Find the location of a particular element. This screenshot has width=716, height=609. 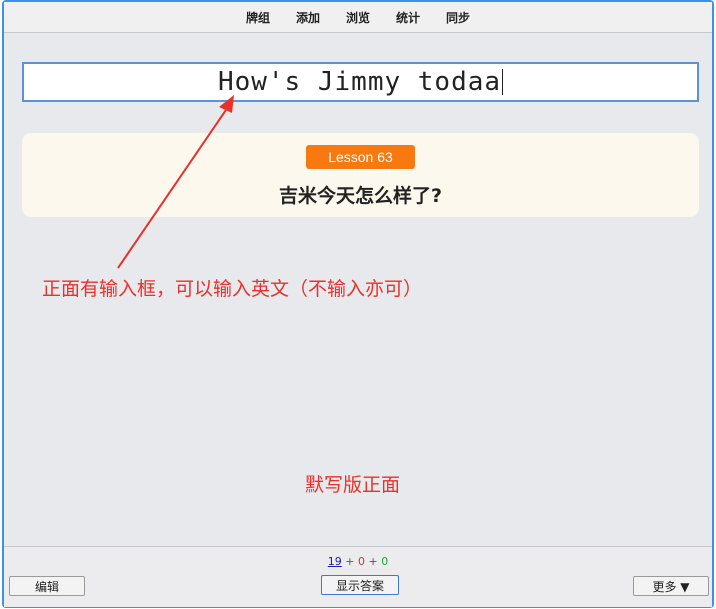

type-answer-value: How's Jimmy todaa is located at coordinates (359, 82).